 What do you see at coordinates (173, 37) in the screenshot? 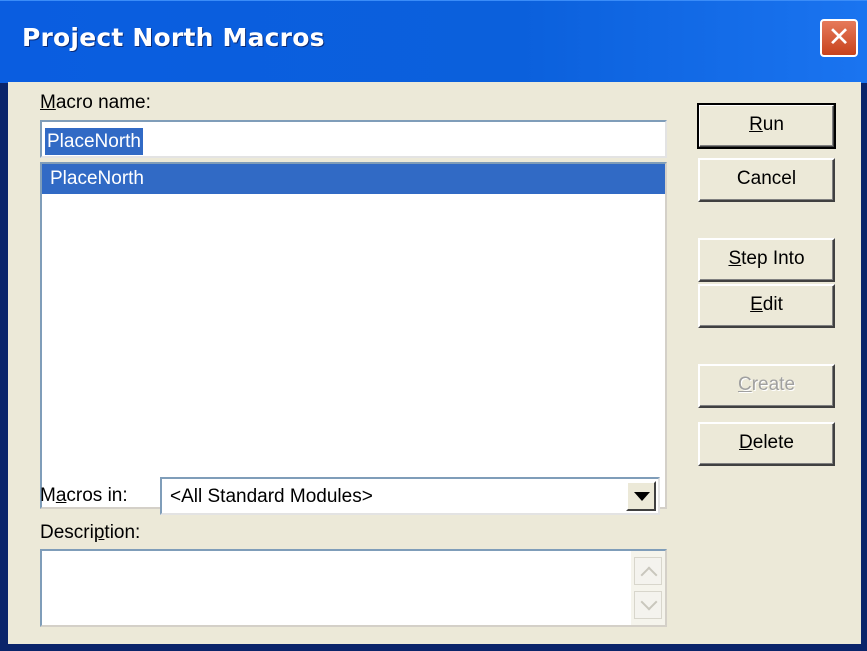
I see `window-title: Project North Macros` at bounding box center [173, 37].